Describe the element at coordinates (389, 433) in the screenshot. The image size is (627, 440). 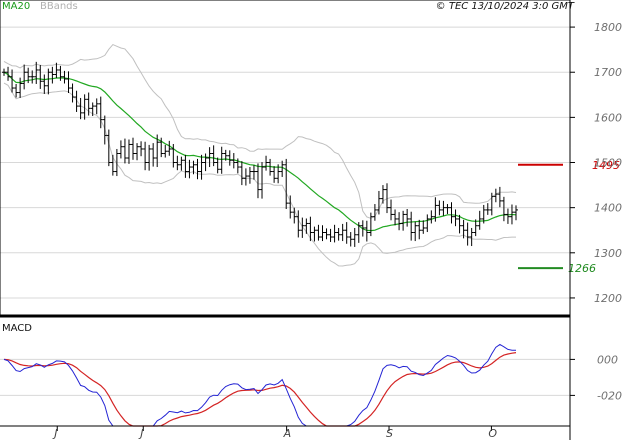
I see `x-tick-label: S` at that location.